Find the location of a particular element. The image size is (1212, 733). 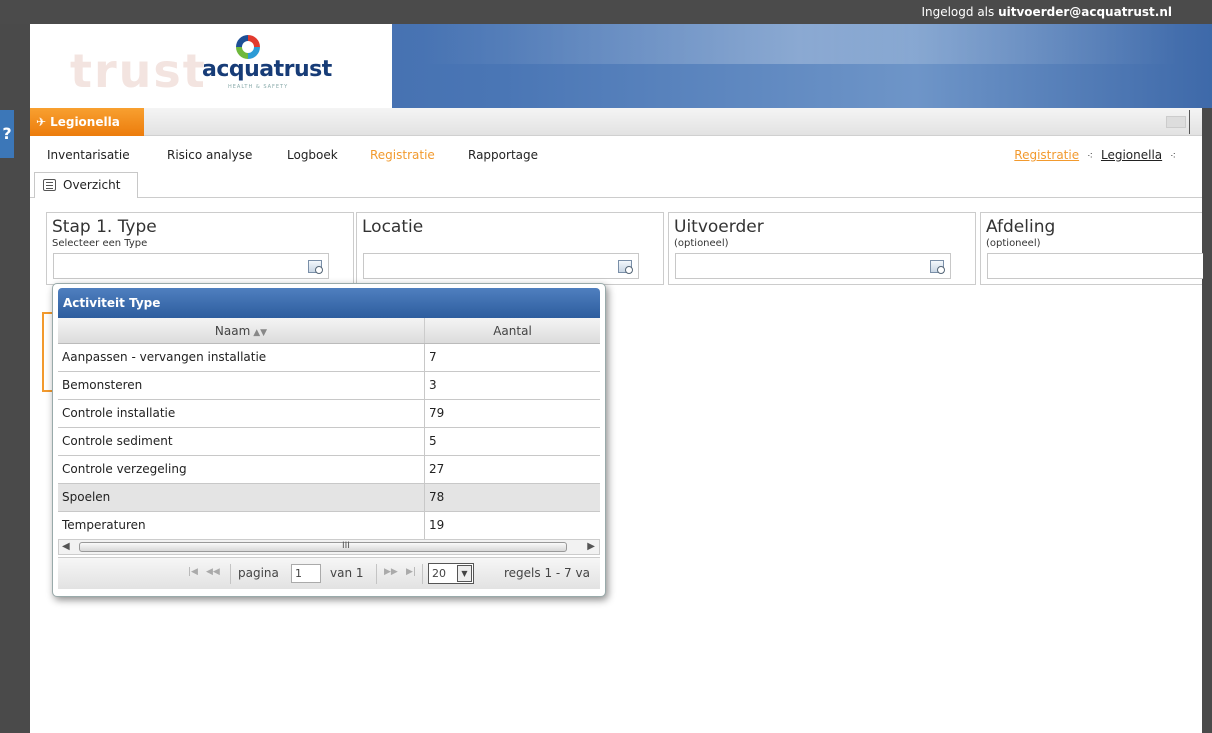

menu-item-registratie: Registratie is located at coordinates (402, 155).